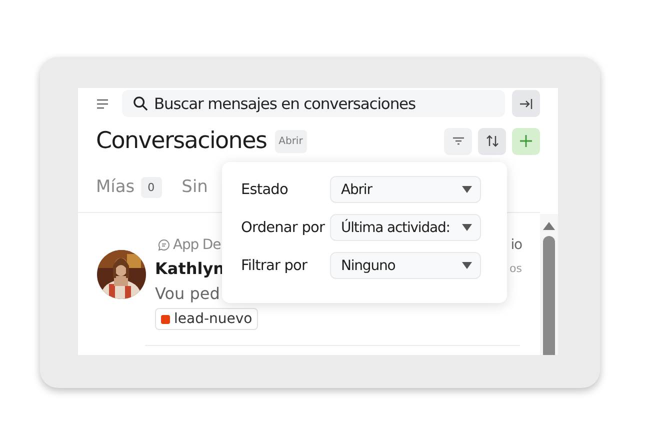 Image resolution: width=651 pixels, height=444 pixels. I want to click on search-icon, so click(140, 103).